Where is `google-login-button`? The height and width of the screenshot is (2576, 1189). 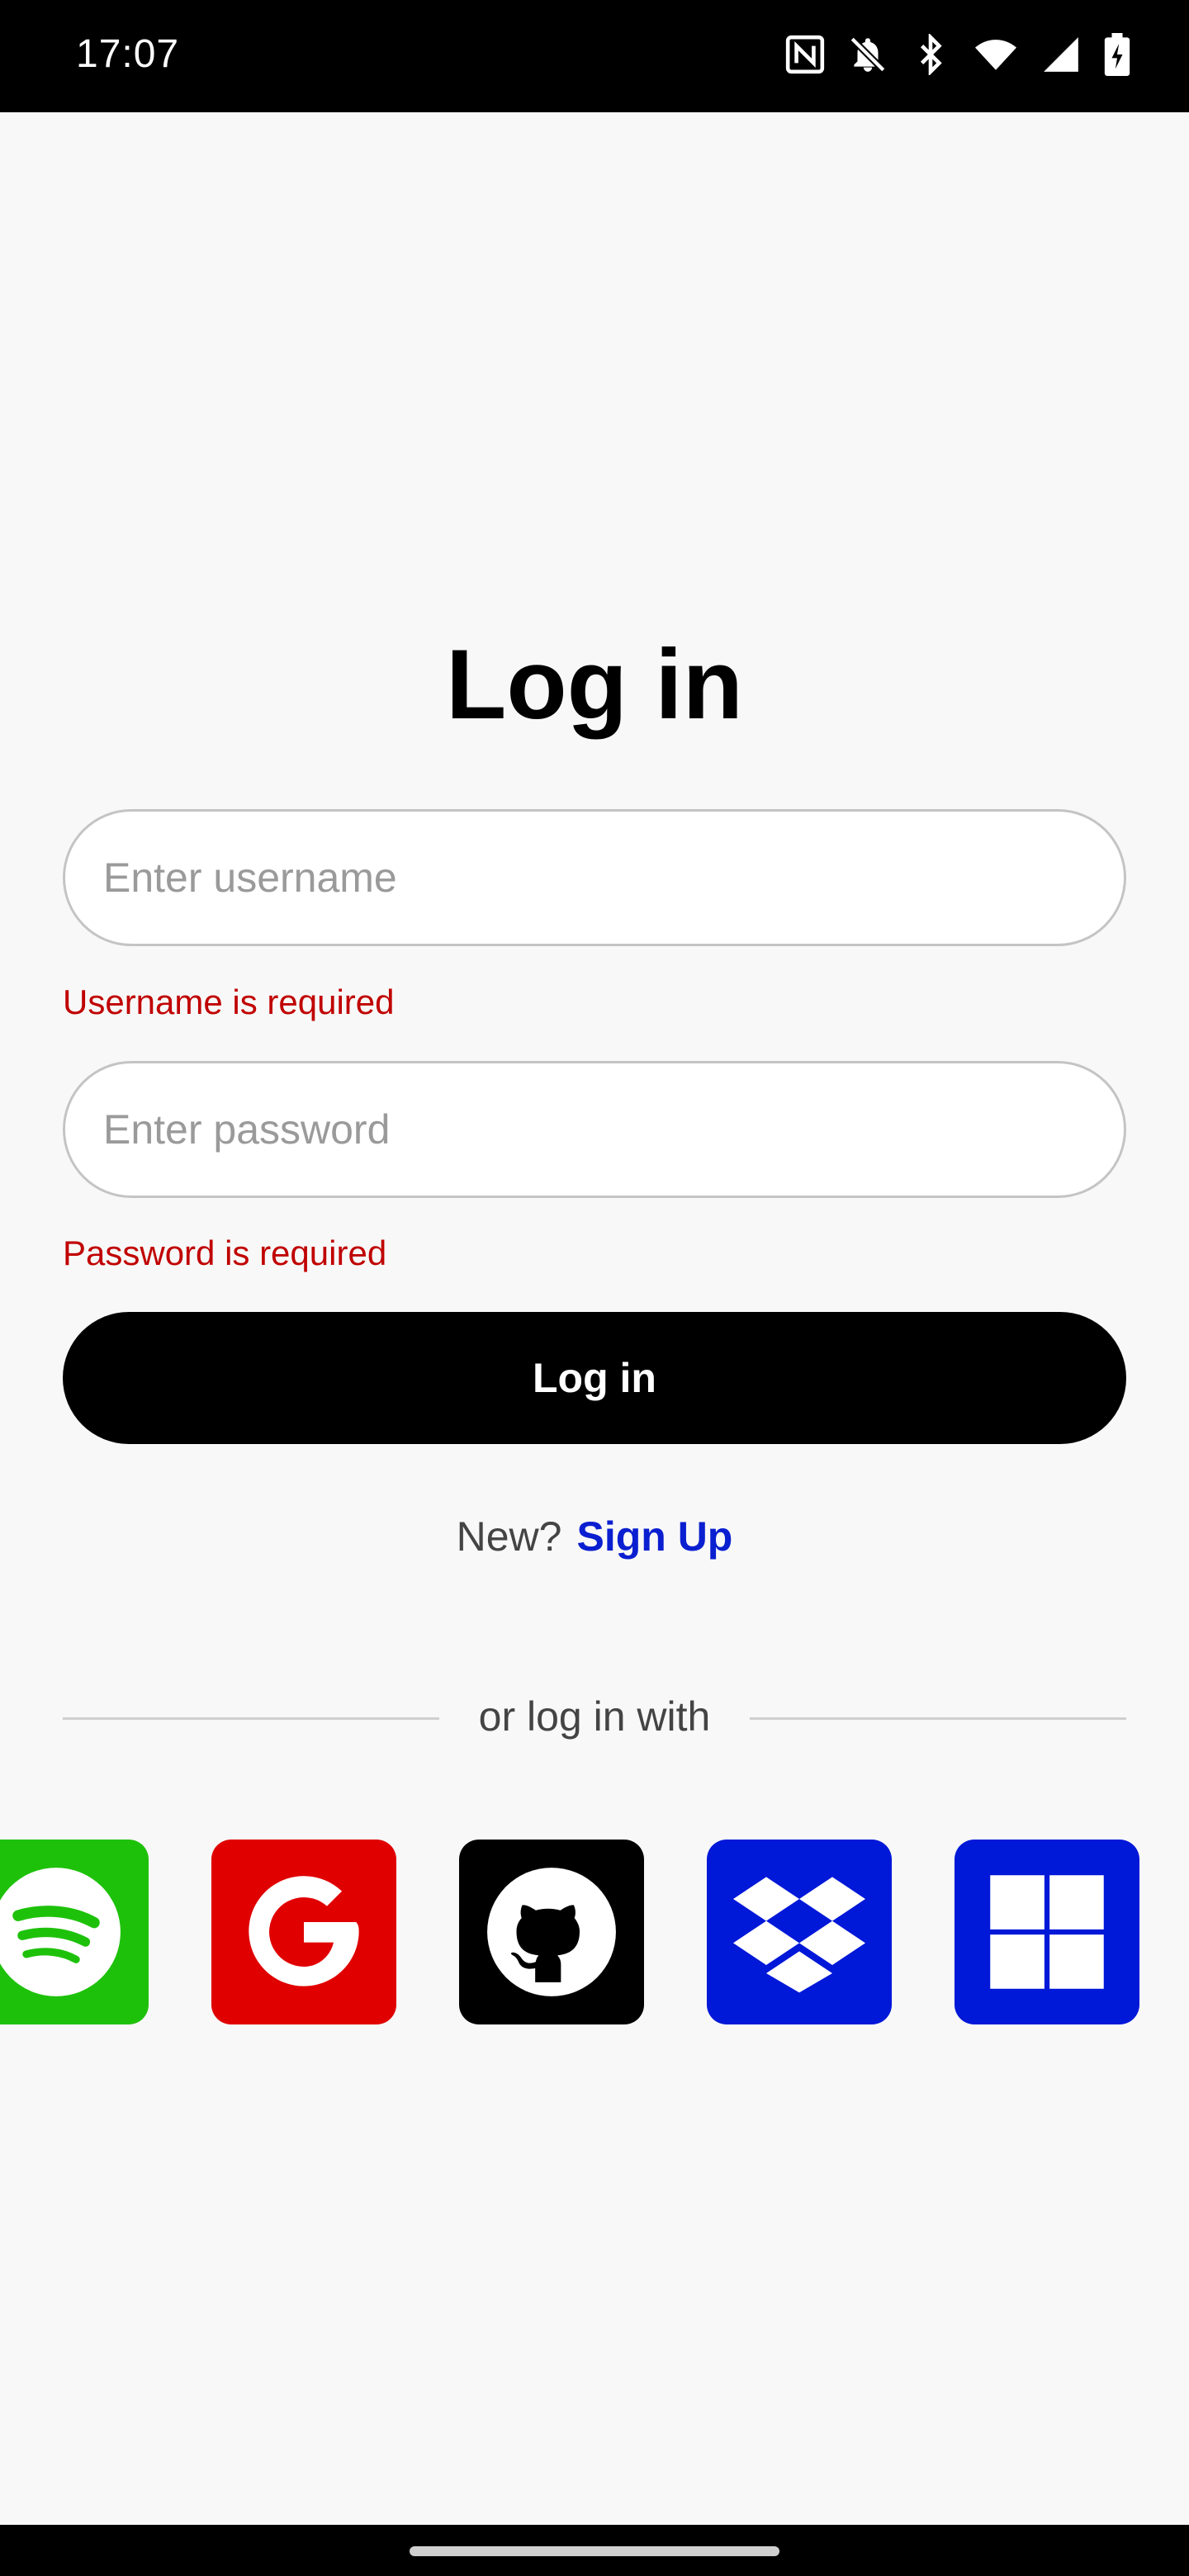 google-login-button is located at coordinates (303, 1932).